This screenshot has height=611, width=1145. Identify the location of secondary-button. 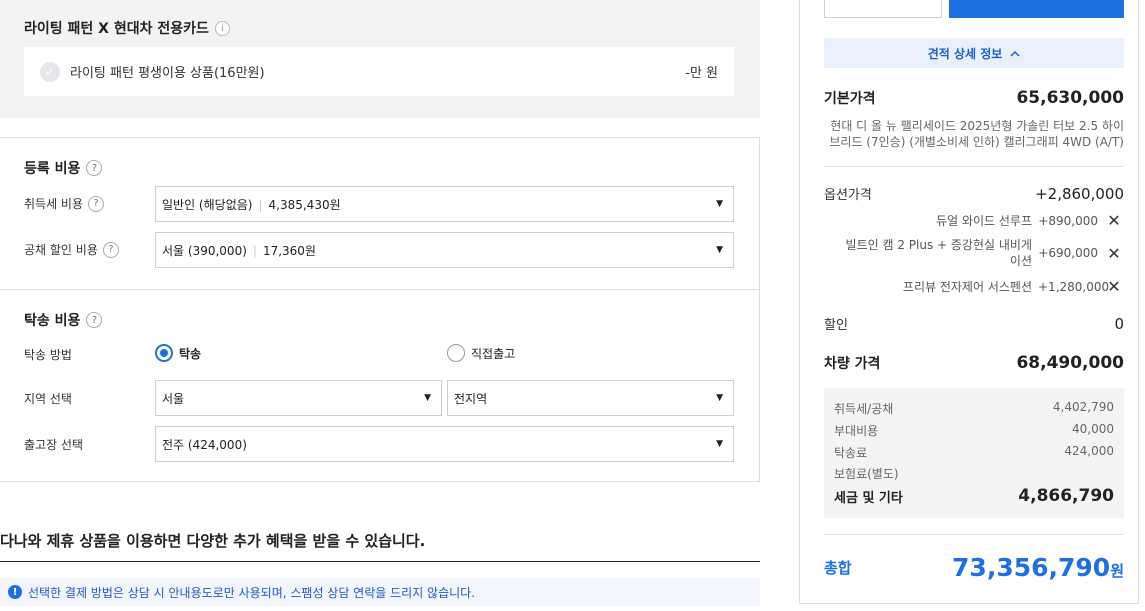
(883, 9).